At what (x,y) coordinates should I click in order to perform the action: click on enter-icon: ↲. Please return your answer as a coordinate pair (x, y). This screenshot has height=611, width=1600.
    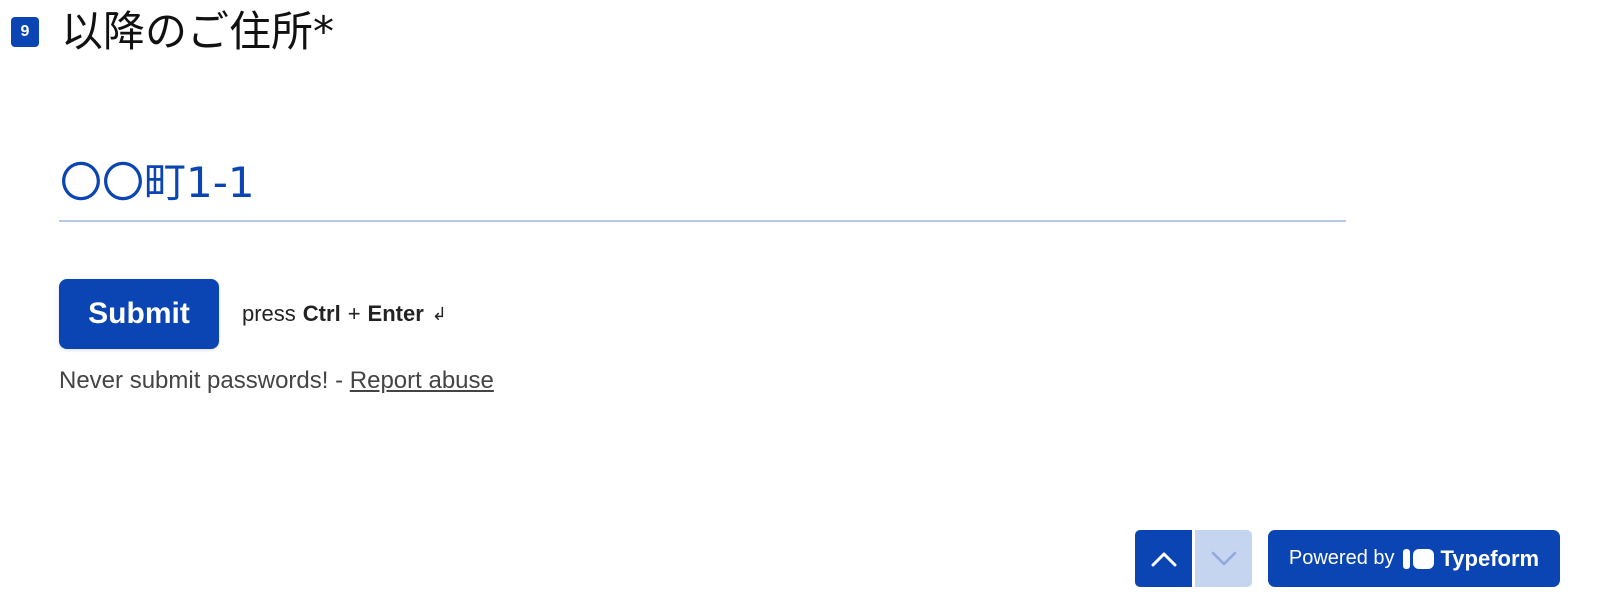
    Looking at the image, I should click on (439, 313).